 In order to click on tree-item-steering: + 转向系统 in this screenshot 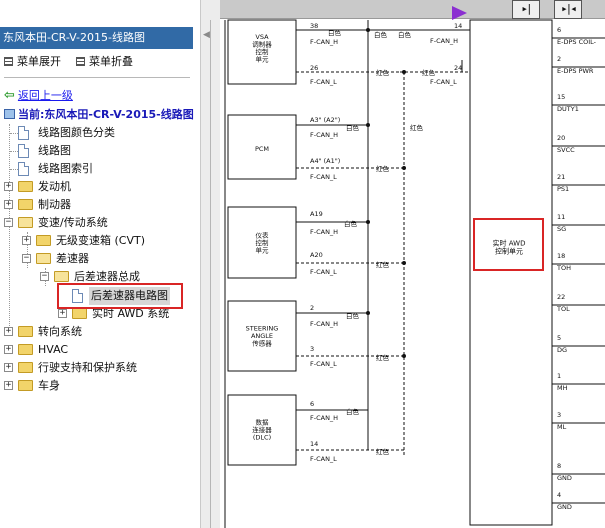, I will do `click(100, 332)`.